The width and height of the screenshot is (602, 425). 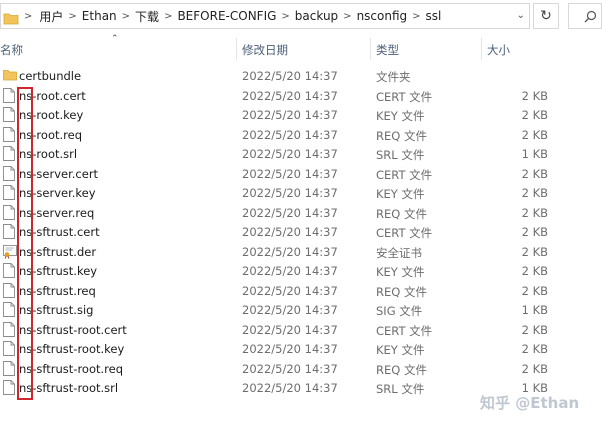 I want to click on column-header-name: 名称, so click(x=11, y=50).